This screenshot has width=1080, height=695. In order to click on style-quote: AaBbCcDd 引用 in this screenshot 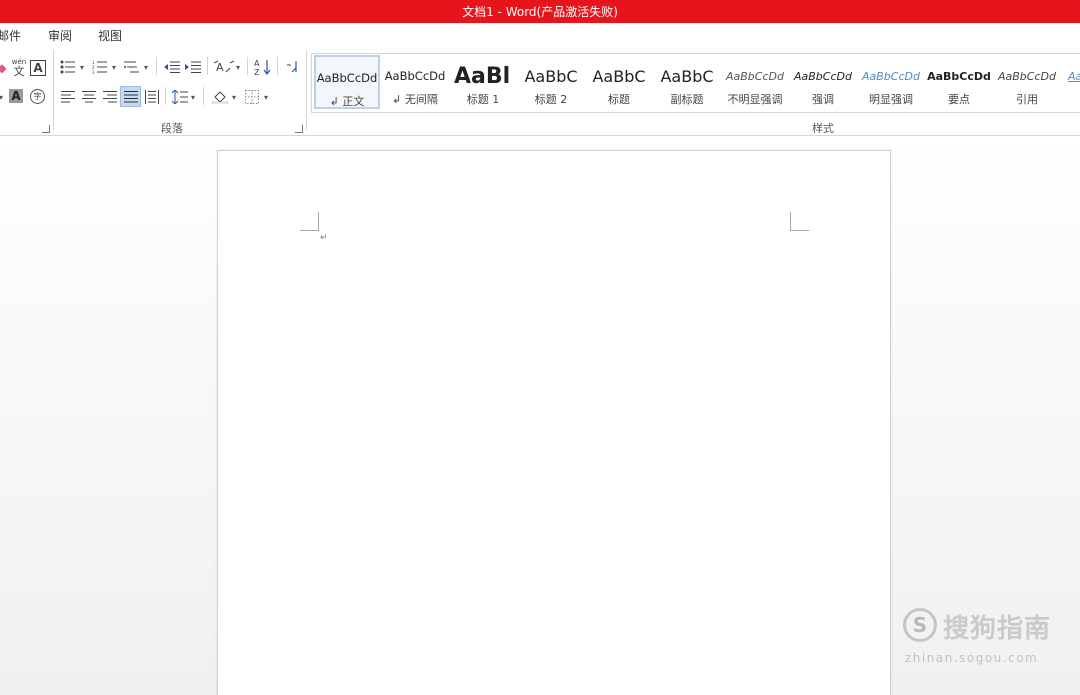, I will do `click(1027, 82)`.